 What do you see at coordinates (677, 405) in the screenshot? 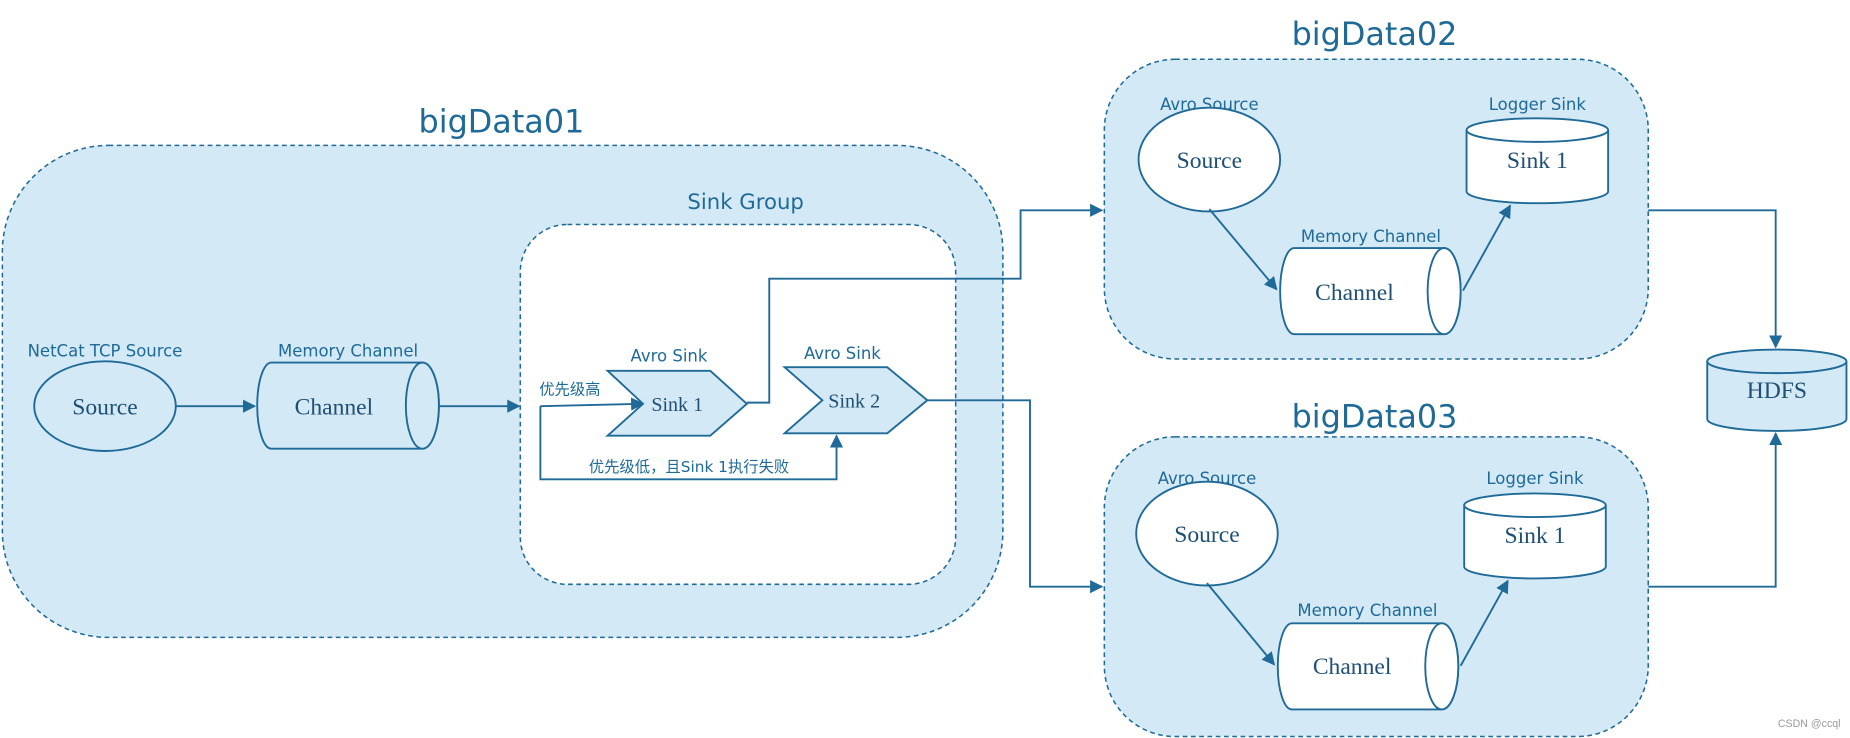
I see `sink1-label: Sink 1` at bounding box center [677, 405].